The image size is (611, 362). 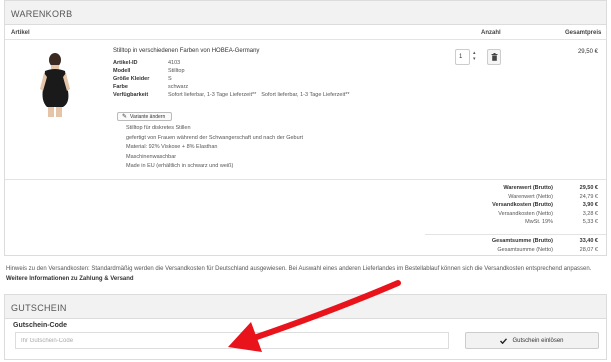 I want to click on attribute-value: schwarz, so click(x=178, y=87).